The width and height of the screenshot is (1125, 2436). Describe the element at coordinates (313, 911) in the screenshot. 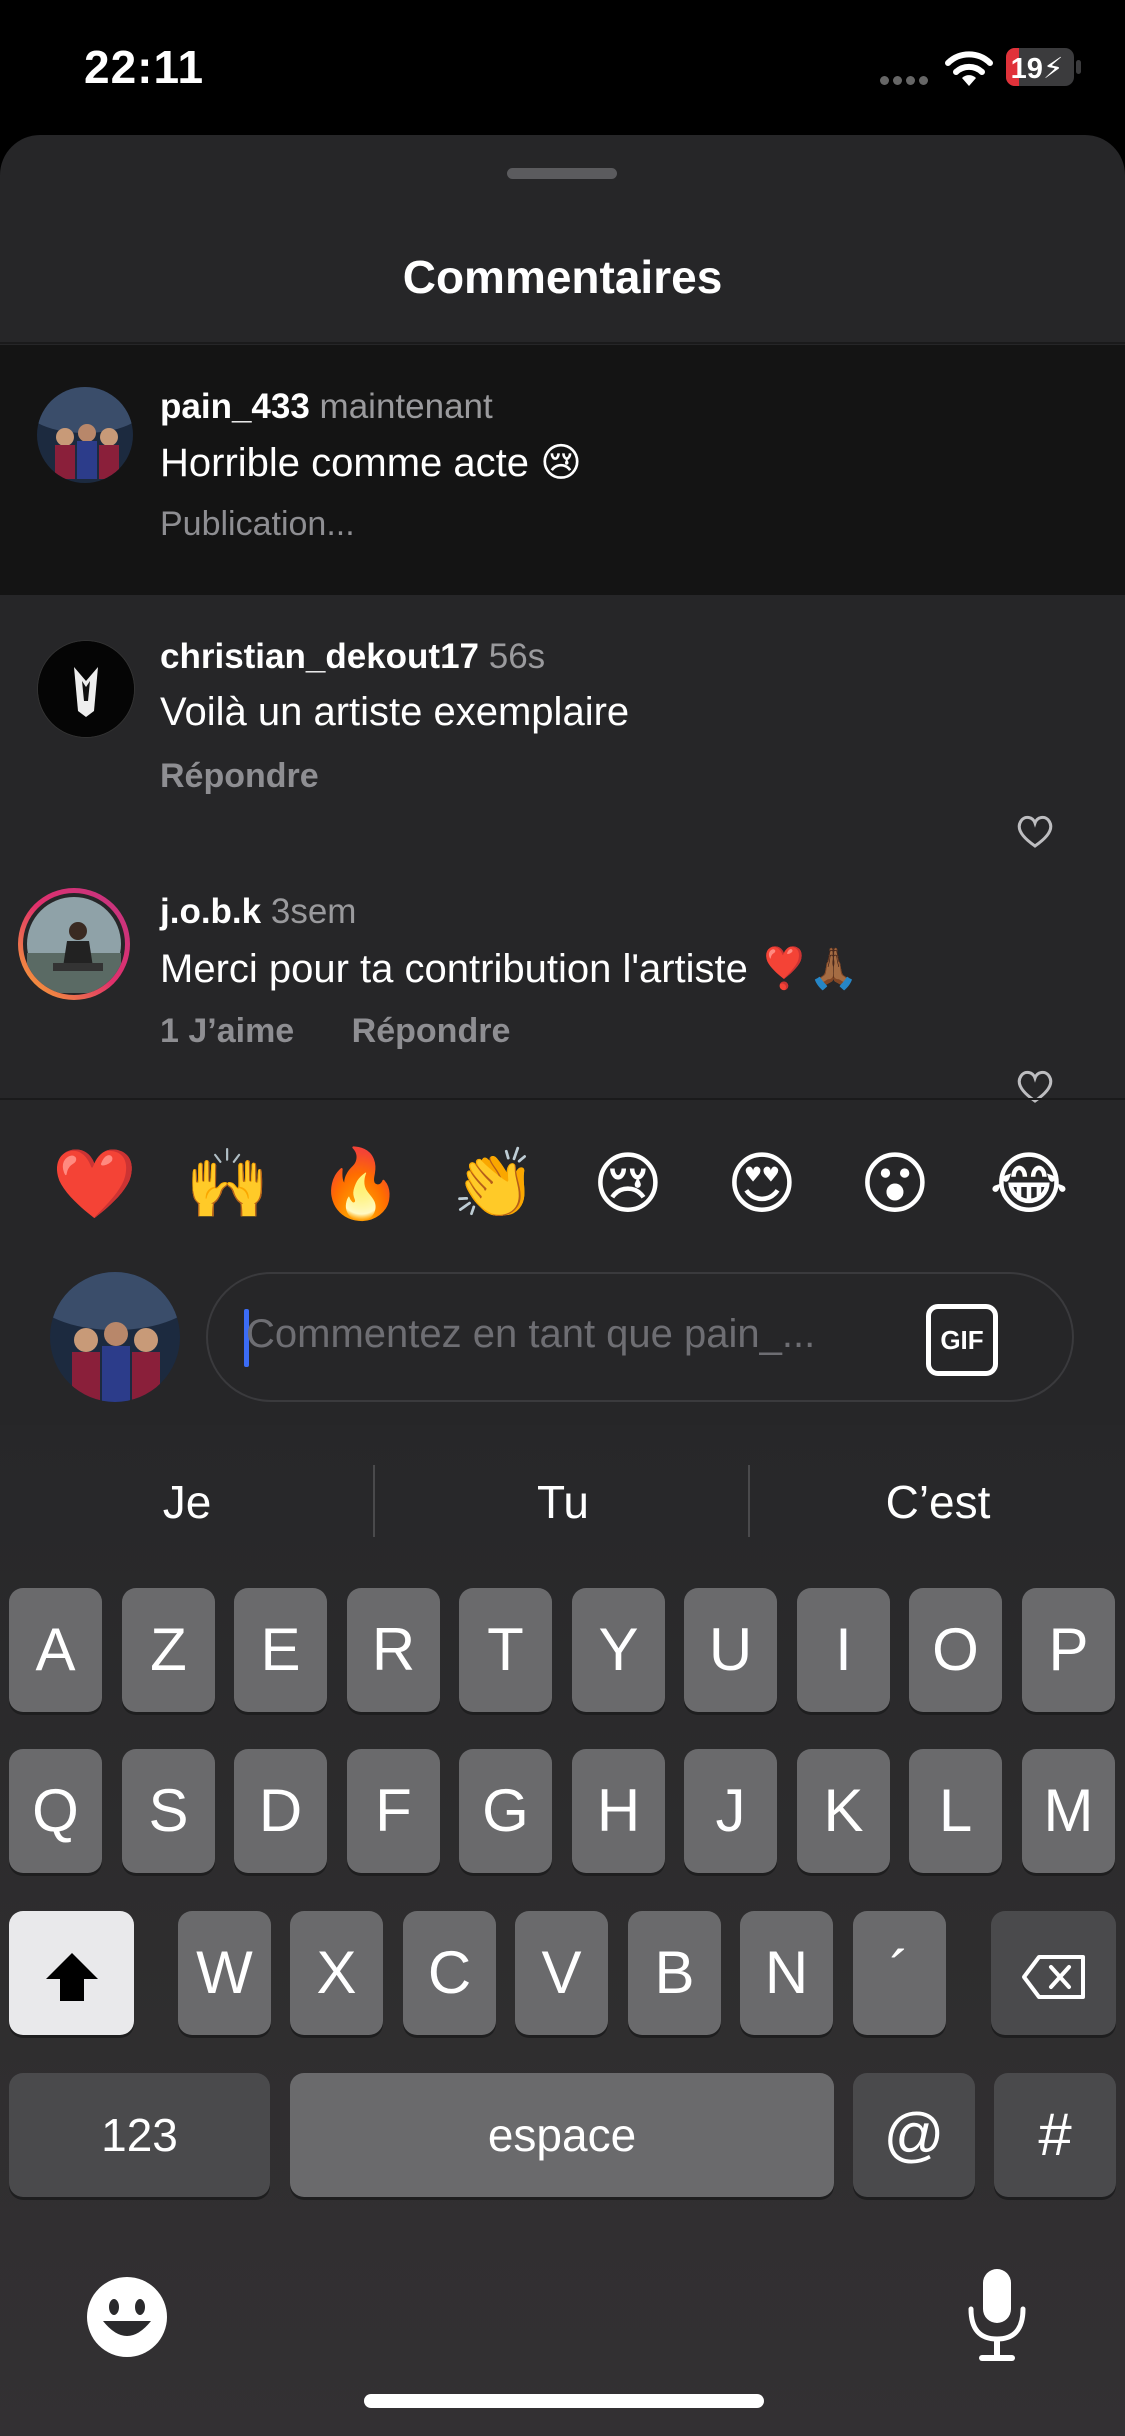

I see `comment-time: 3sem` at that location.